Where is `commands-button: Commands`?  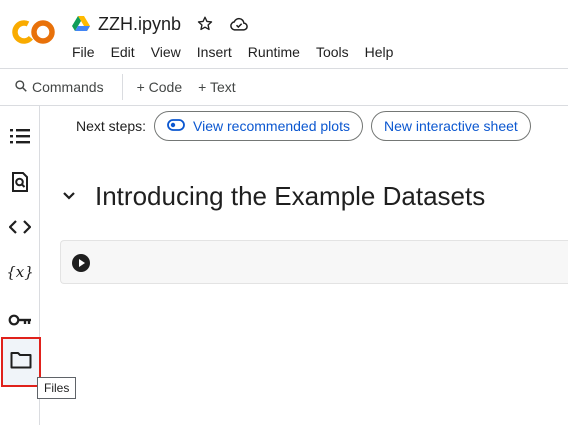 commands-button: Commands is located at coordinates (59, 87).